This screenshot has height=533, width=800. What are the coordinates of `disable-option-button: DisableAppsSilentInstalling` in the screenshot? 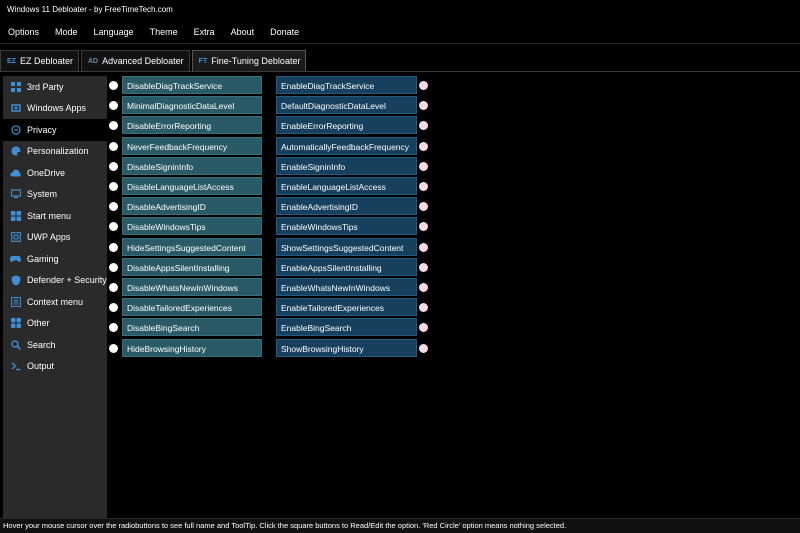 It's located at (192, 266).